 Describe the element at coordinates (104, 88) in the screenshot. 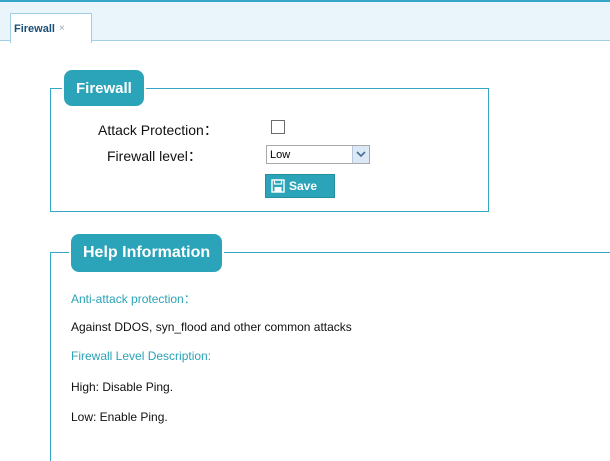

I see `firewall-panel-title: Firewall` at that location.